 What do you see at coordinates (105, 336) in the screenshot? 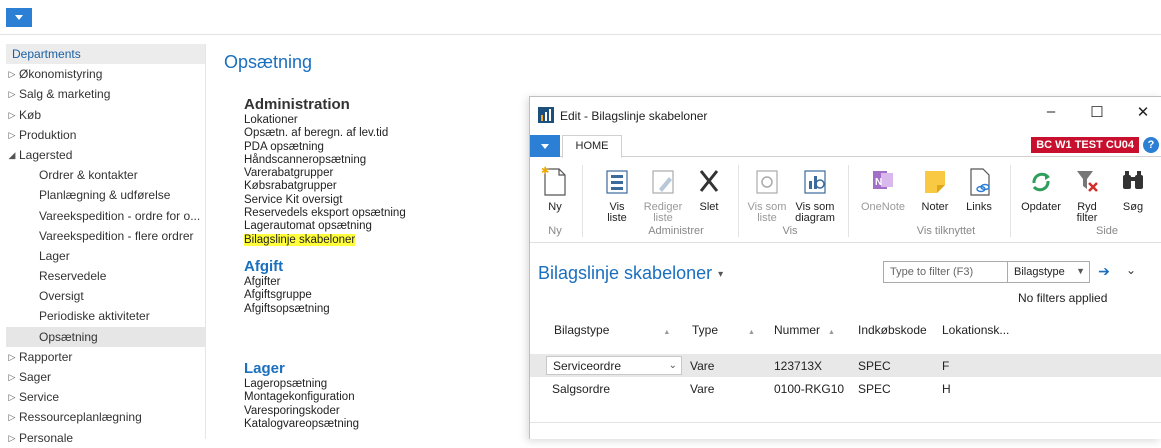
I see `nav-item: Opsætning` at bounding box center [105, 336].